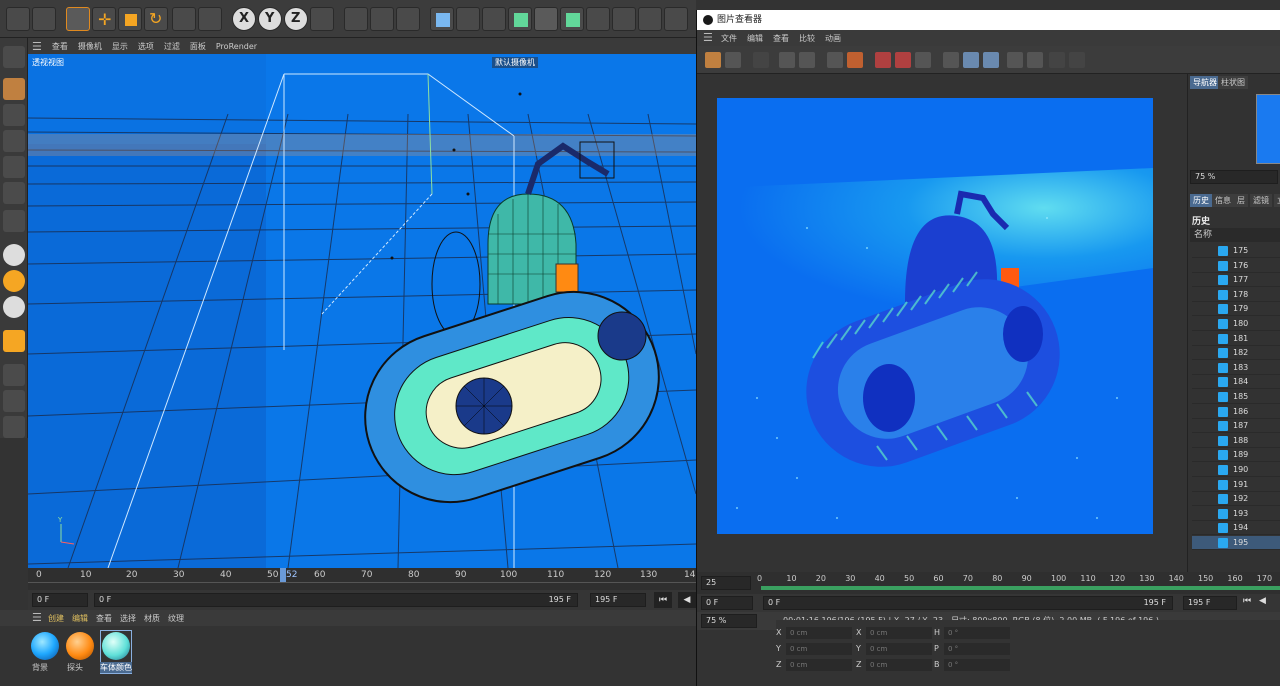  What do you see at coordinates (356, 19) in the screenshot?
I see `render-view-icon` at bounding box center [356, 19].